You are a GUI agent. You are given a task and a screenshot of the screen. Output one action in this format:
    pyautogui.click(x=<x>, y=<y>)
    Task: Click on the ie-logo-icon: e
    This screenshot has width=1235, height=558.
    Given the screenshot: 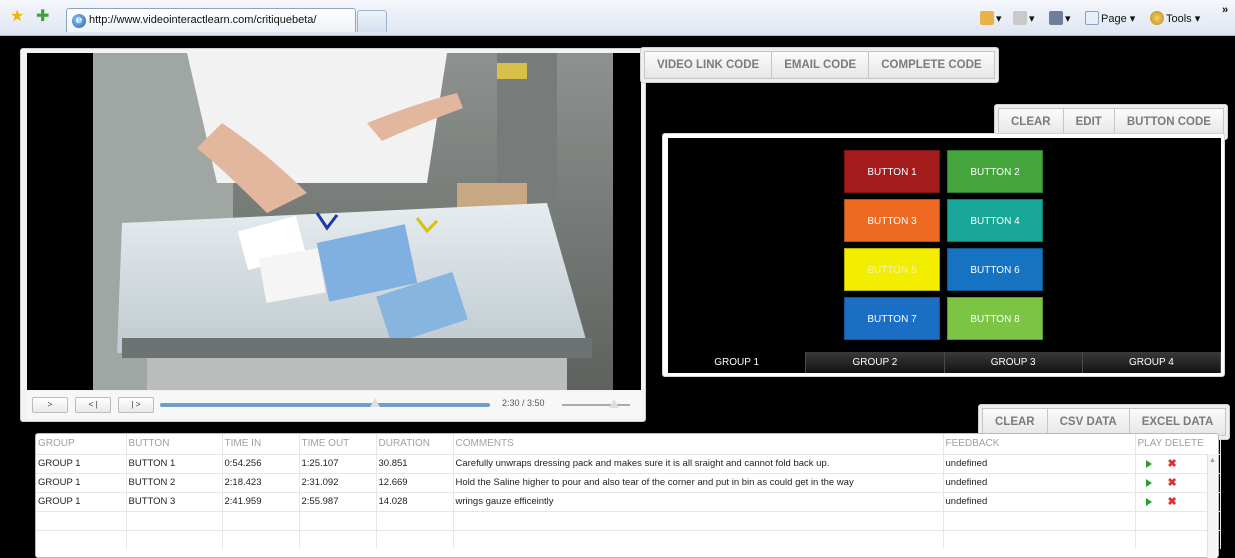 What is the action you would take?
    pyautogui.click(x=79, y=21)
    